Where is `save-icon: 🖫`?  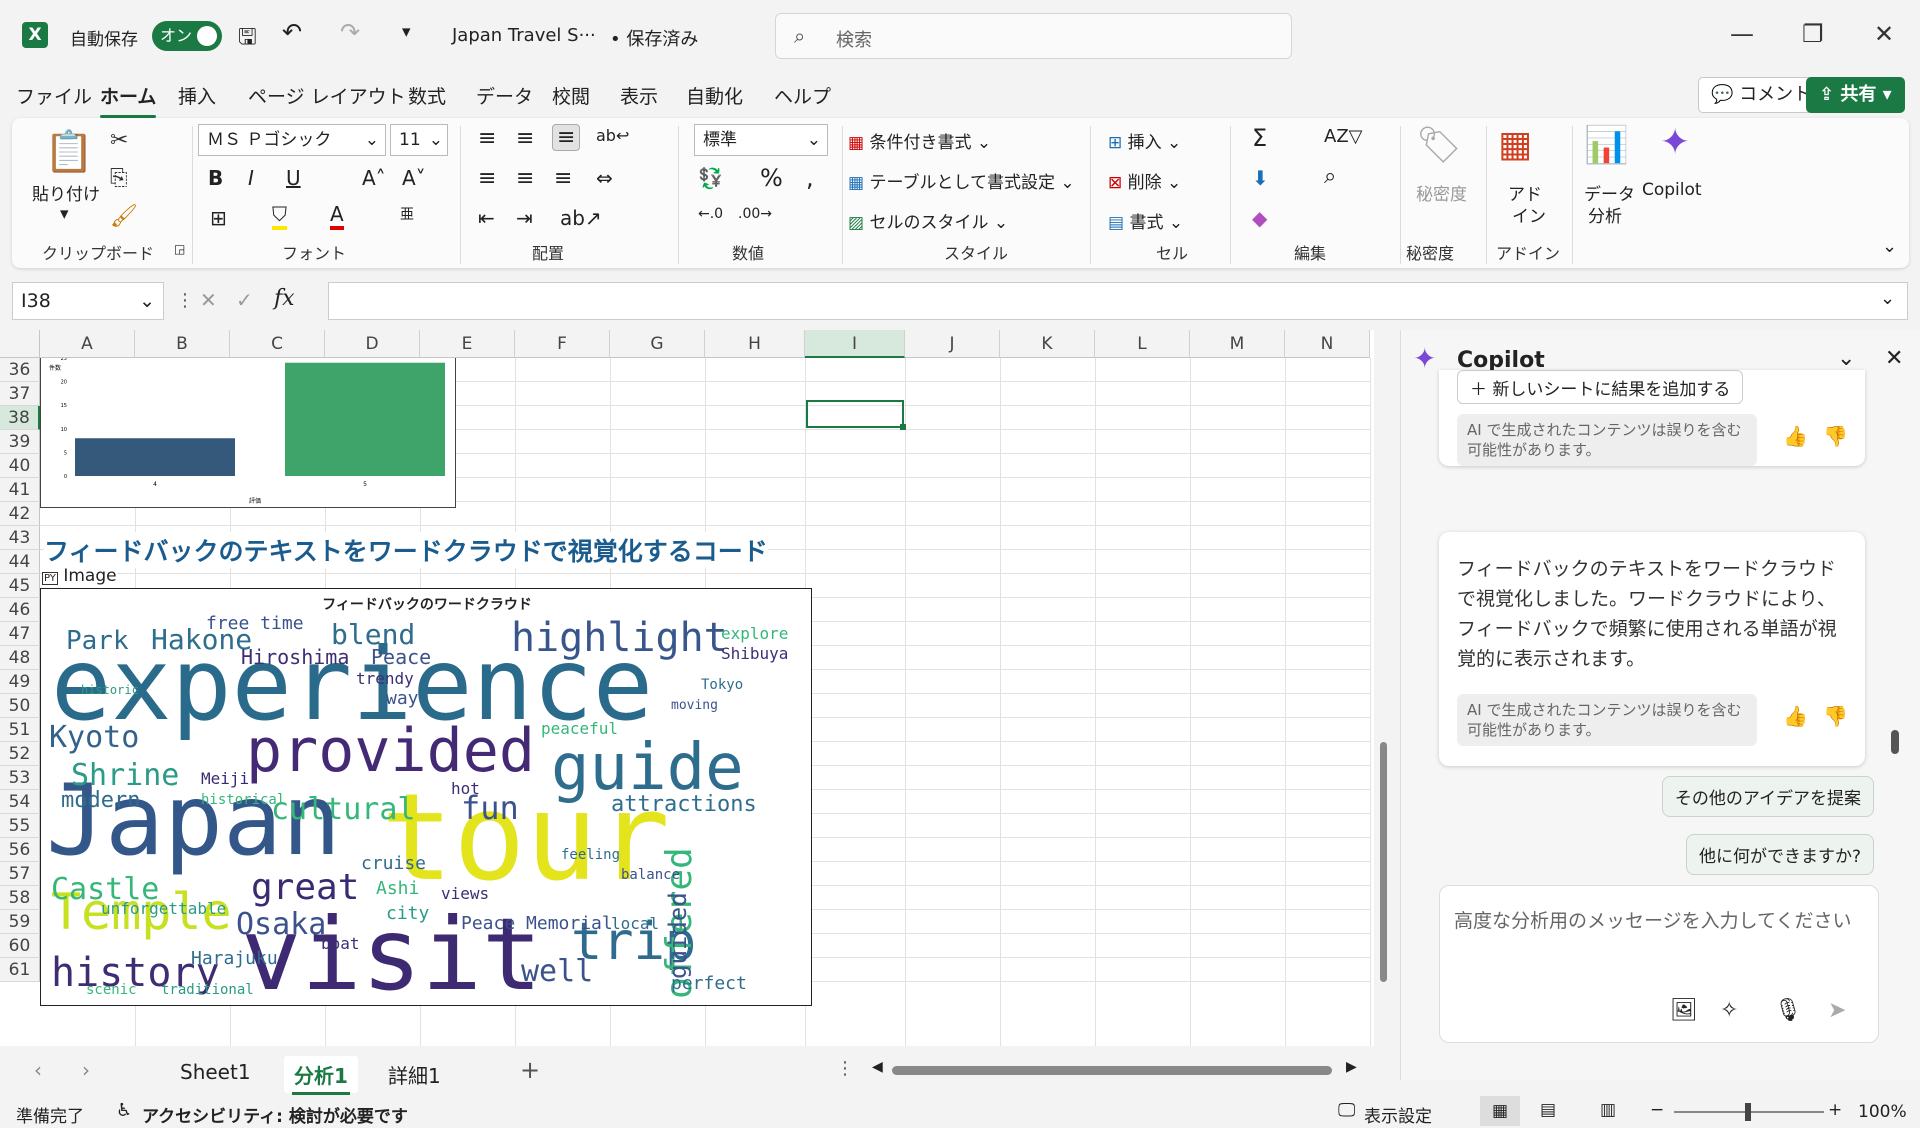
save-icon: 🖫 is located at coordinates (247, 39).